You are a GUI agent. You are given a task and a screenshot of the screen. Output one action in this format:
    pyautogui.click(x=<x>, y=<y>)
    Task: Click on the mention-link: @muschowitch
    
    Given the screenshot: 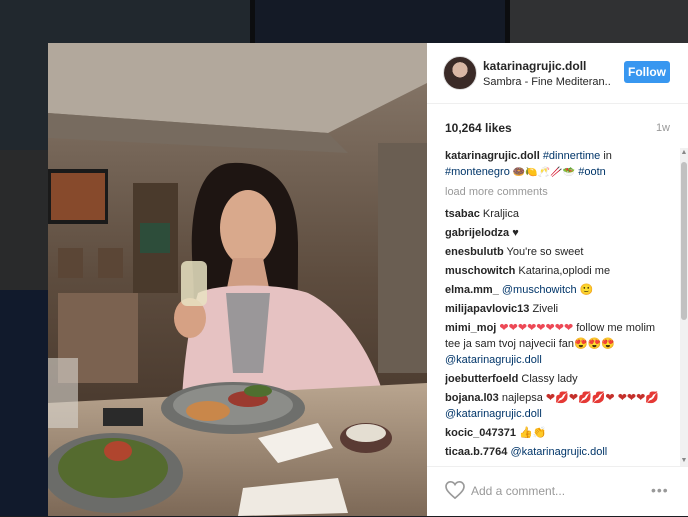 What is the action you would take?
    pyautogui.click(x=539, y=290)
    